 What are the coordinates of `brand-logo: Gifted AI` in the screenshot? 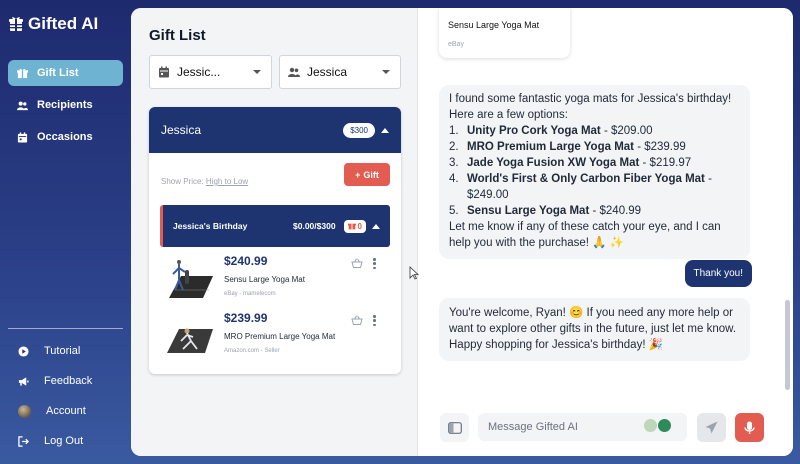 It's located at (53, 24).